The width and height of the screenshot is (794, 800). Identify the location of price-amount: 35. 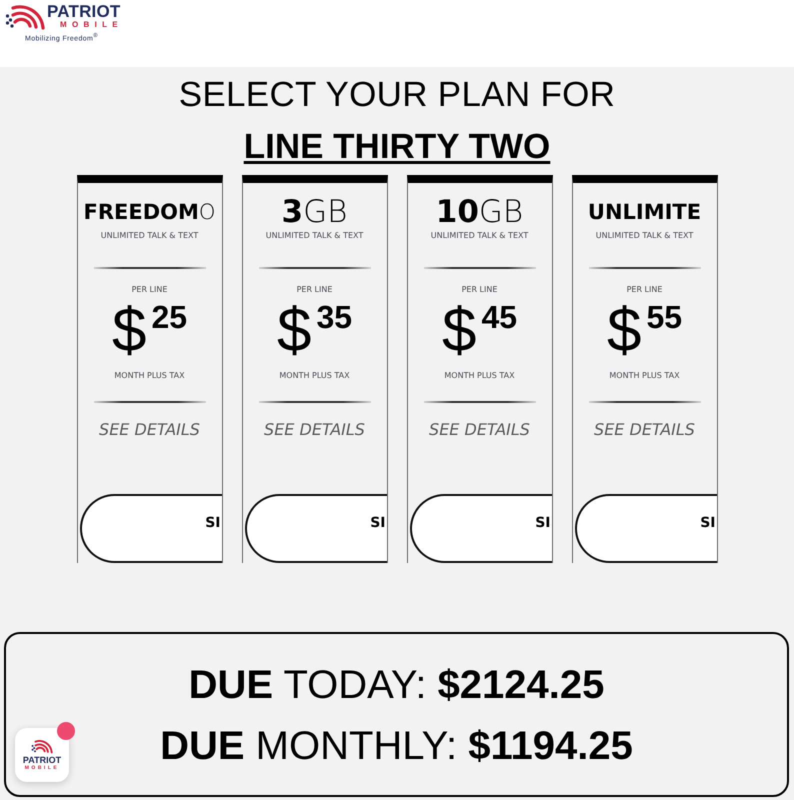
(334, 317).